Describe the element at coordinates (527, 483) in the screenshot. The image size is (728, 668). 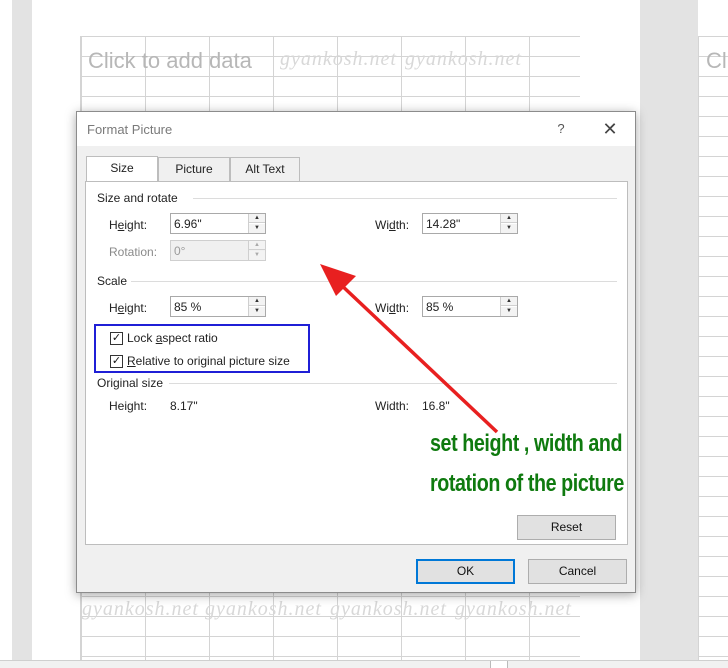
I see `annotation-text-line-2: rotation of the picture` at that location.